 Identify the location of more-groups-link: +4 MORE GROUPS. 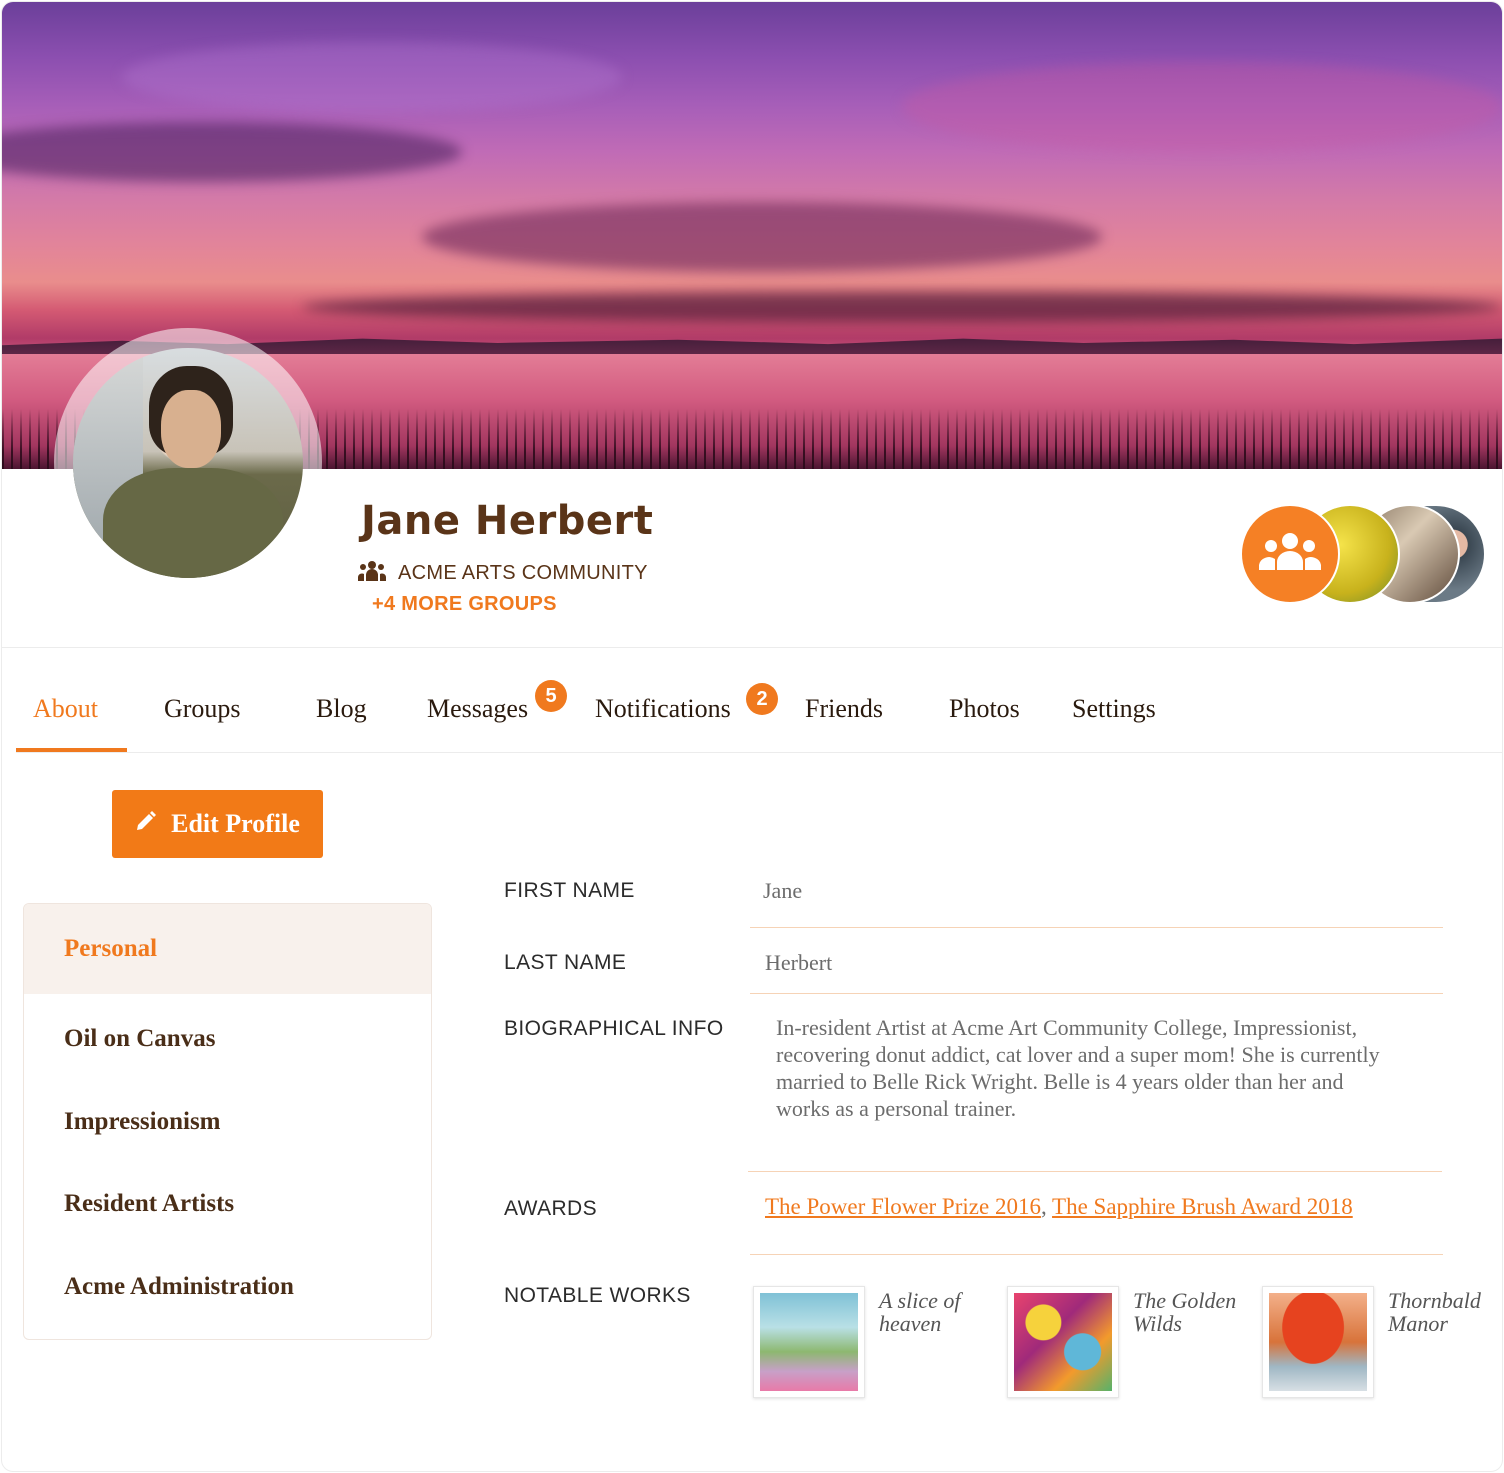
(464, 604).